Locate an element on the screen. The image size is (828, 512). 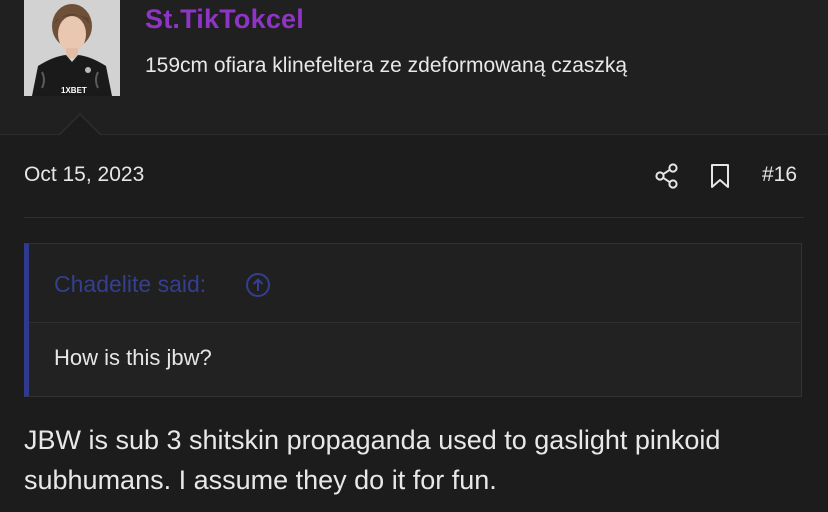
avatar-image: 1XBET is located at coordinates (72, 48).